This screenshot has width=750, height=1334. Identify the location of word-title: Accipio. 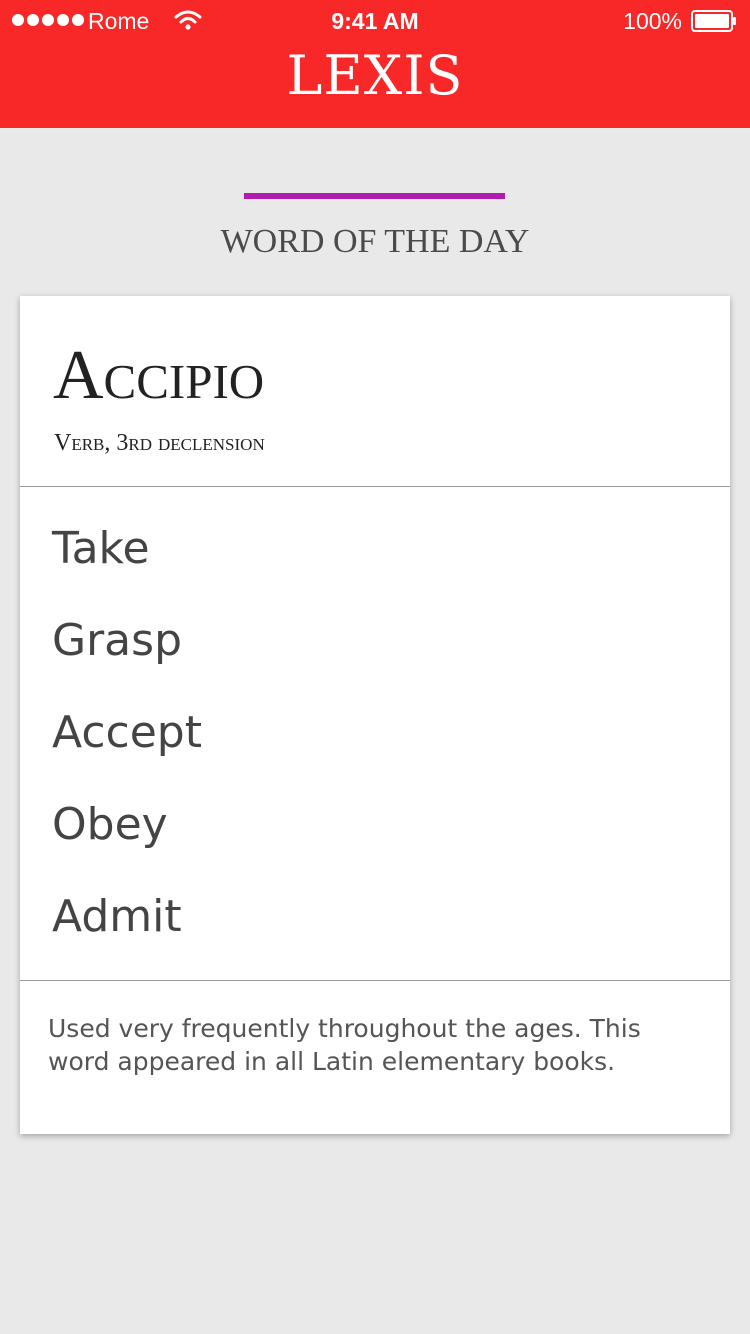
(159, 375).